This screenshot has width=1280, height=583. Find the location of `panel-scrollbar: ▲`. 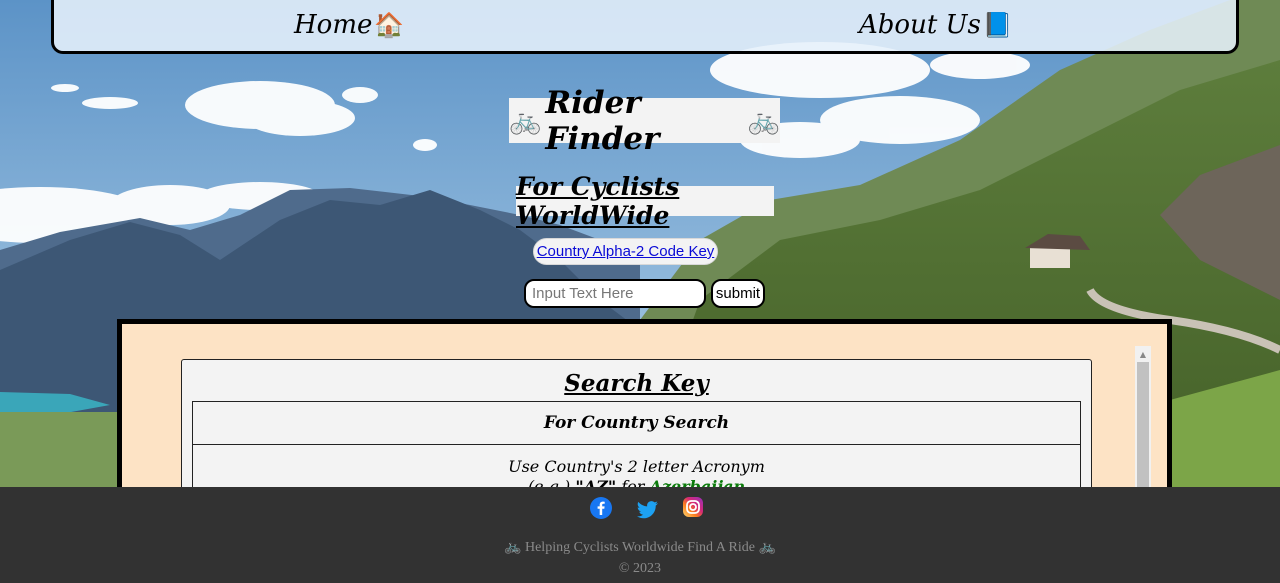

panel-scrollbar: ▲ is located at coordinates (1143, 426).